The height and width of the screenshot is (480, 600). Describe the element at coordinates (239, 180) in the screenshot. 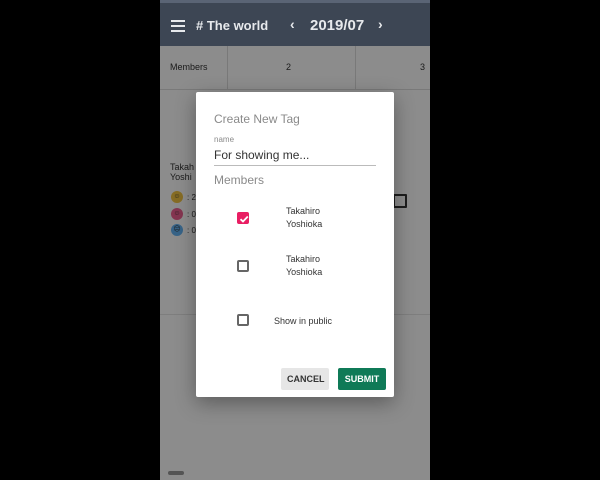

I see `members-heading: Members` at that location.